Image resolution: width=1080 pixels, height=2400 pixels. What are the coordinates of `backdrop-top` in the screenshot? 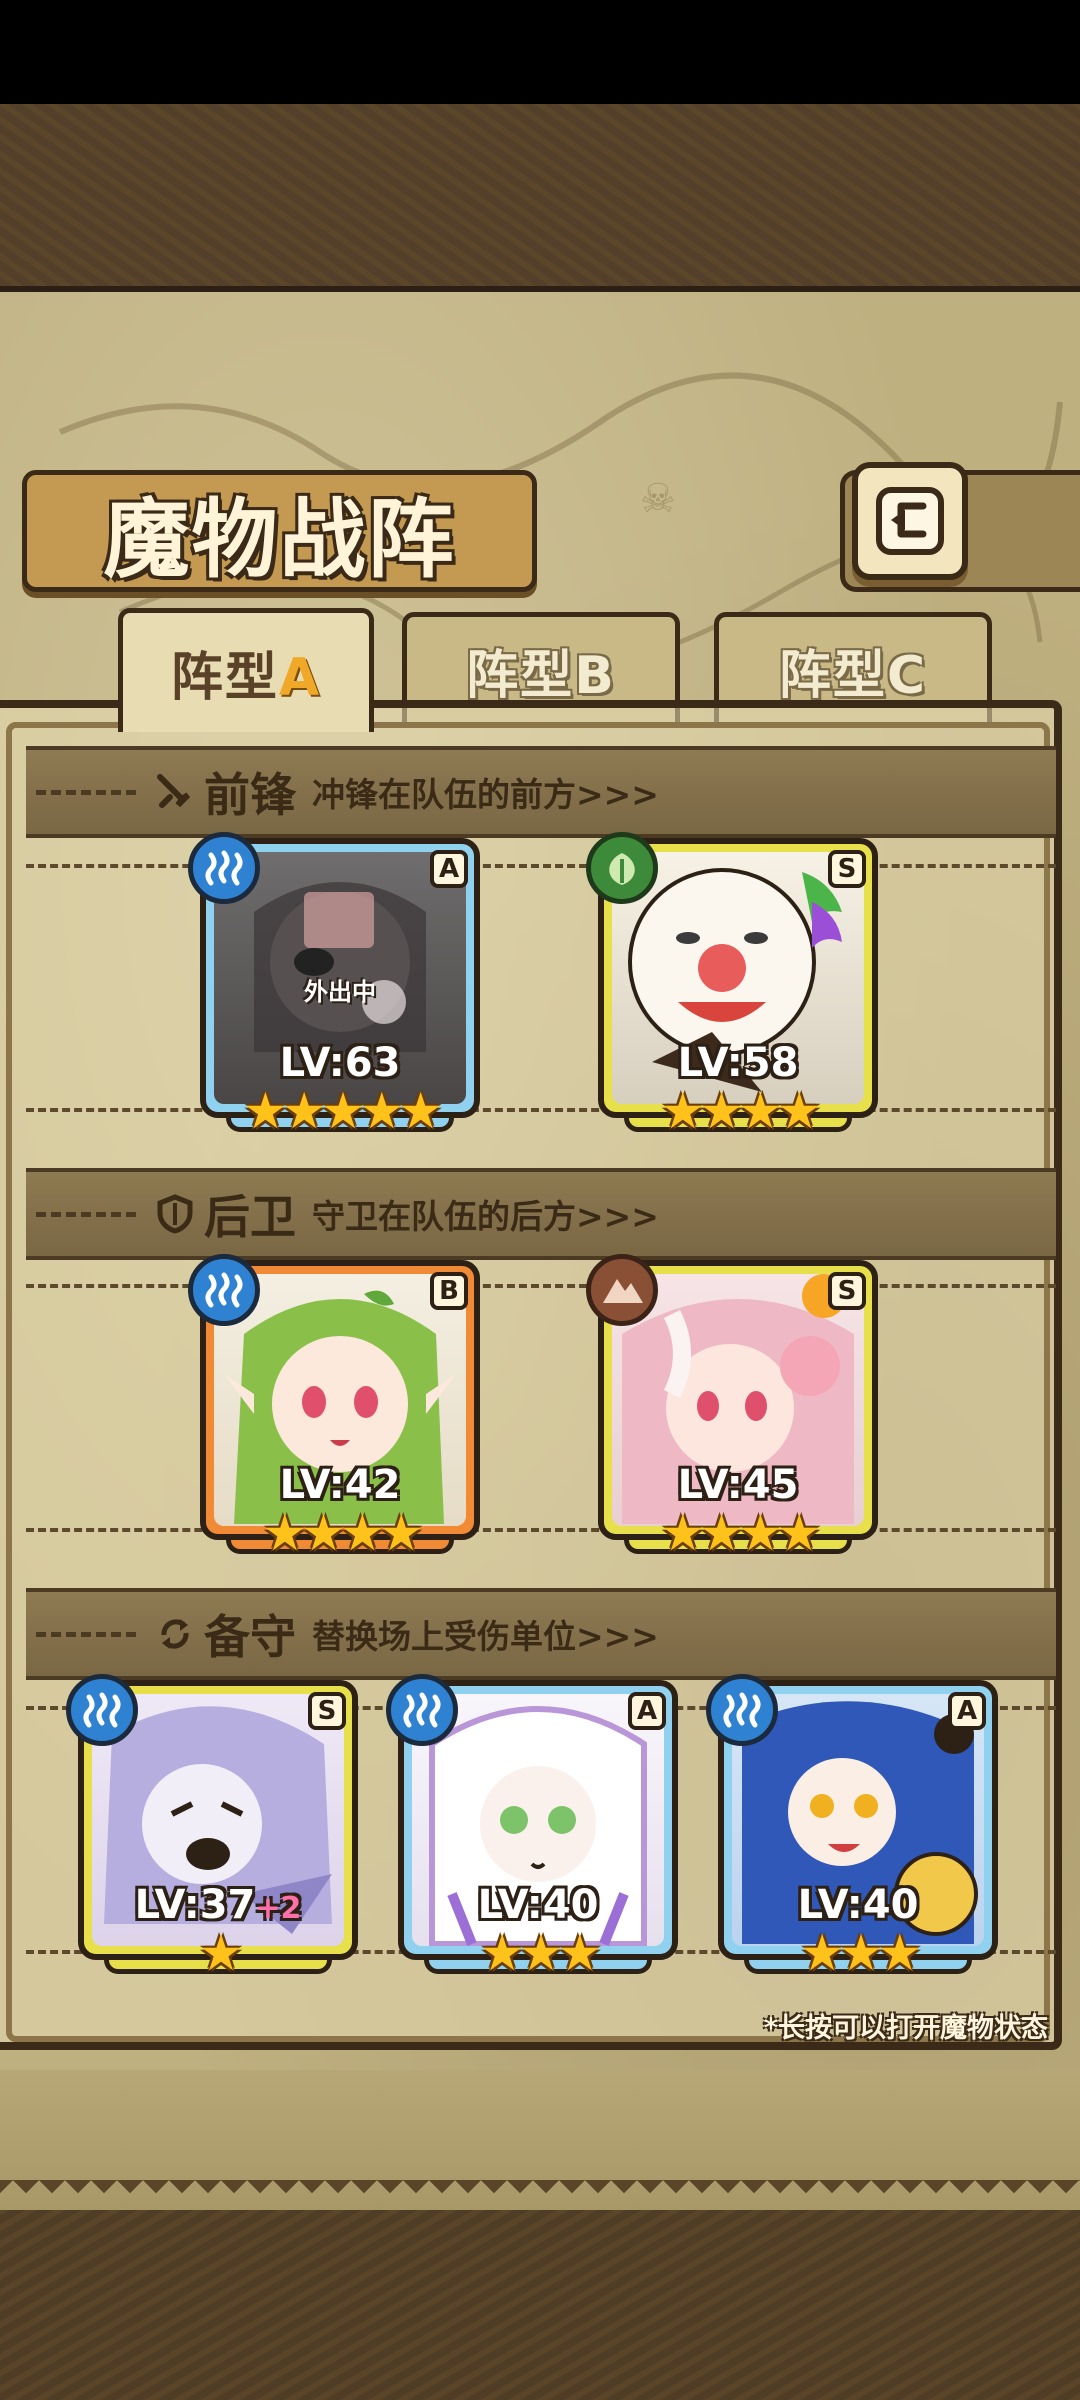 It's located at (540, 200).